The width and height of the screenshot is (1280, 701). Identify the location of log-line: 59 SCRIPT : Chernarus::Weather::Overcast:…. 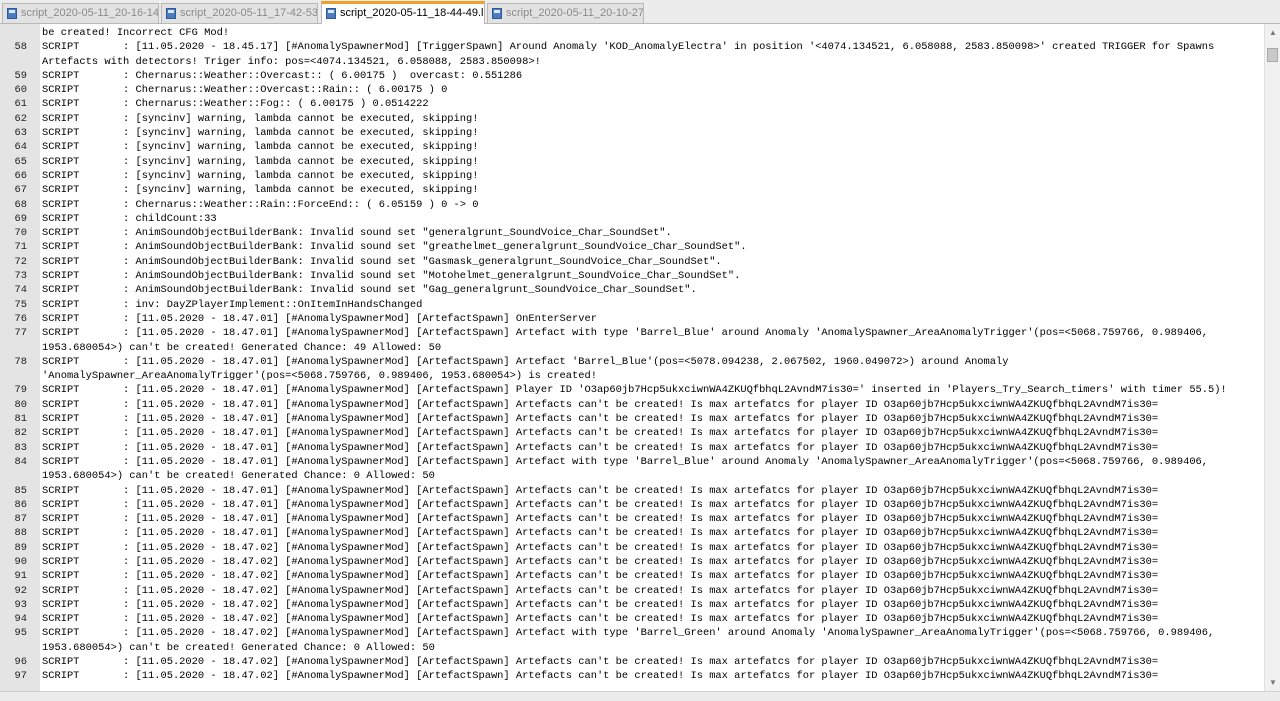
(631, 76).